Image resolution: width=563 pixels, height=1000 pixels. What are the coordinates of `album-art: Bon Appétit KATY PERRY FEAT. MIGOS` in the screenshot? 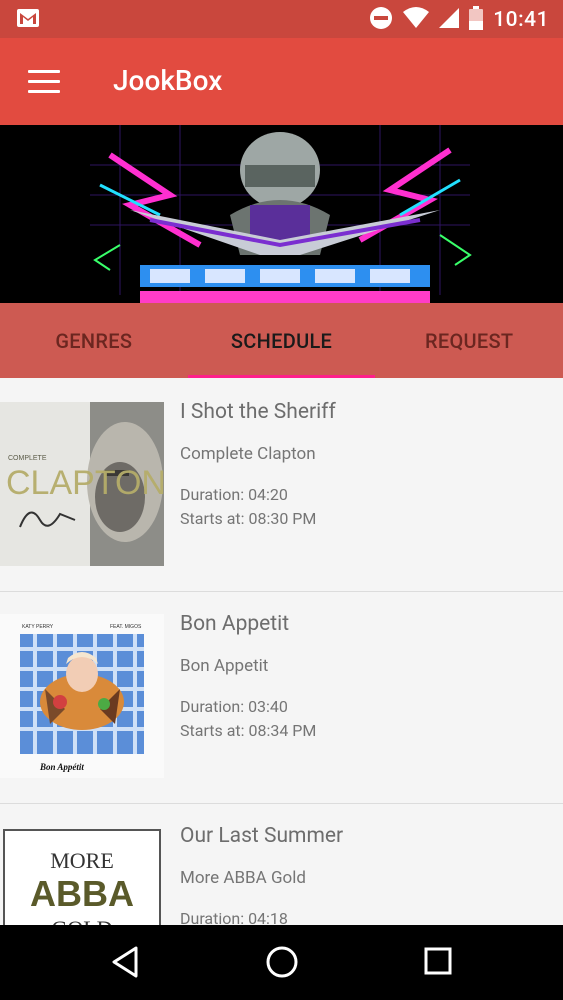 It's located at (82, 696).